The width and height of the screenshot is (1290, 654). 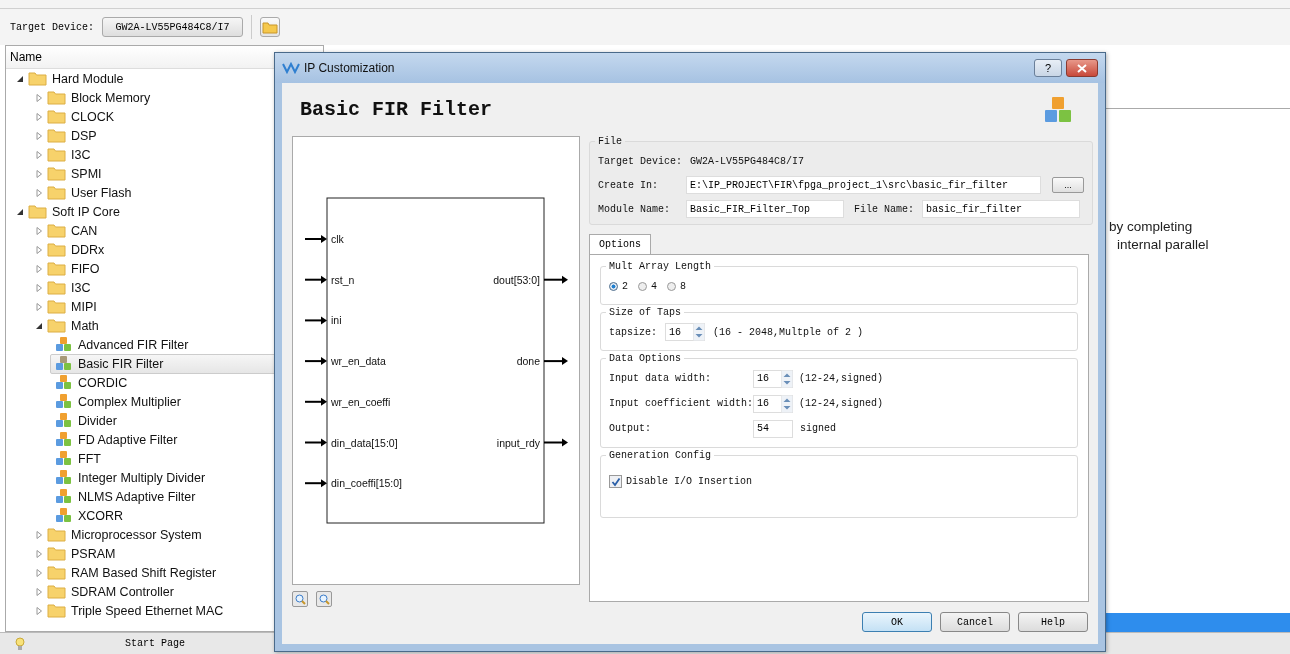 What do you see at coordinates (1151, 226) in the screenshot?
I see `description-text: by completing` at bounding box center [1151, 226].